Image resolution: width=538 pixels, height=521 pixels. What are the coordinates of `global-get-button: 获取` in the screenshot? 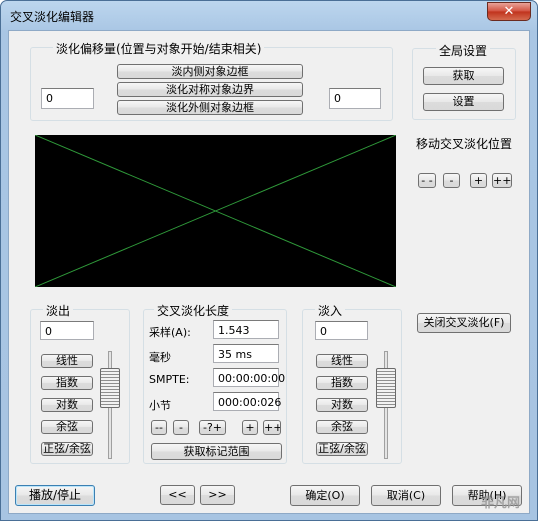 It's located at (463, 76).